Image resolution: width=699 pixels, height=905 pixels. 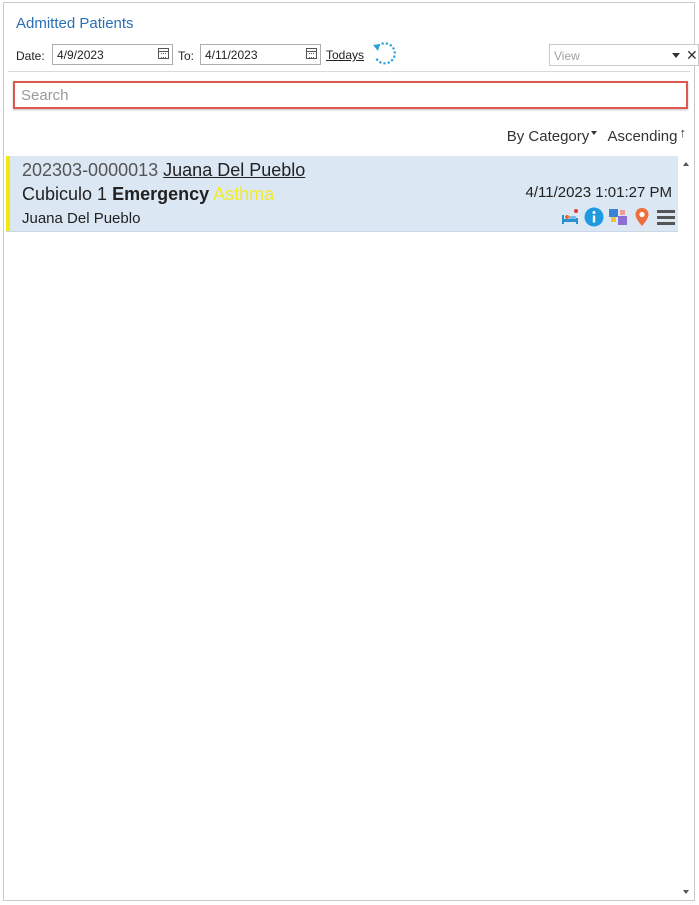 I want to click on date-to-value: 4/11/2023, so click(x=231, y=55).